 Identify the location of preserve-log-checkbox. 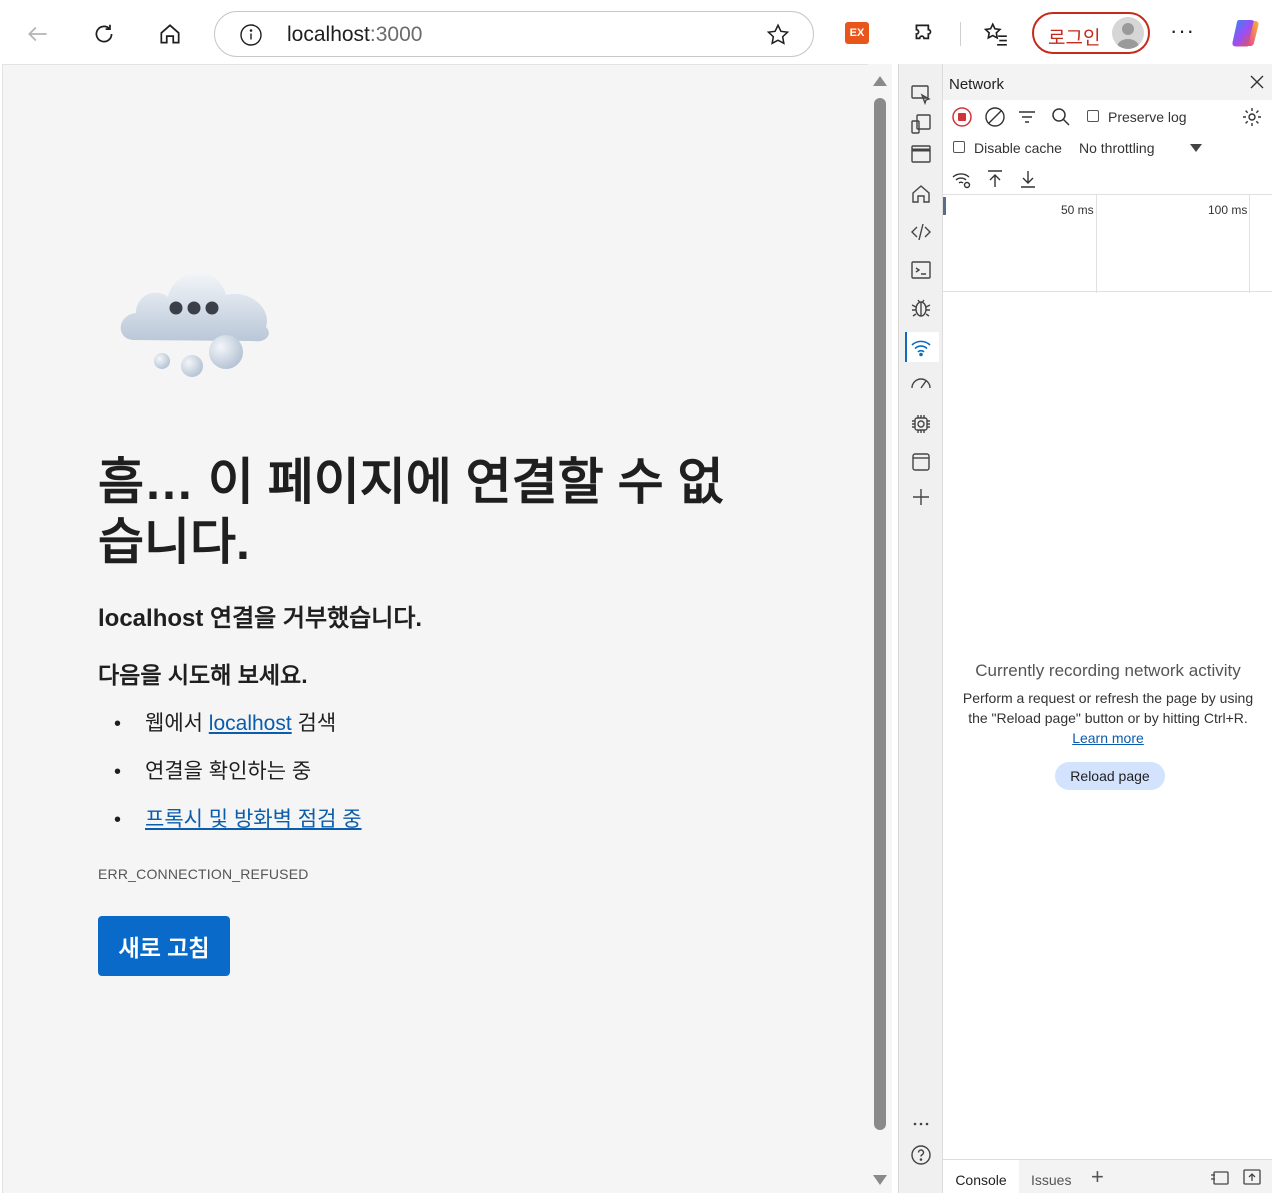
(1093, 116).